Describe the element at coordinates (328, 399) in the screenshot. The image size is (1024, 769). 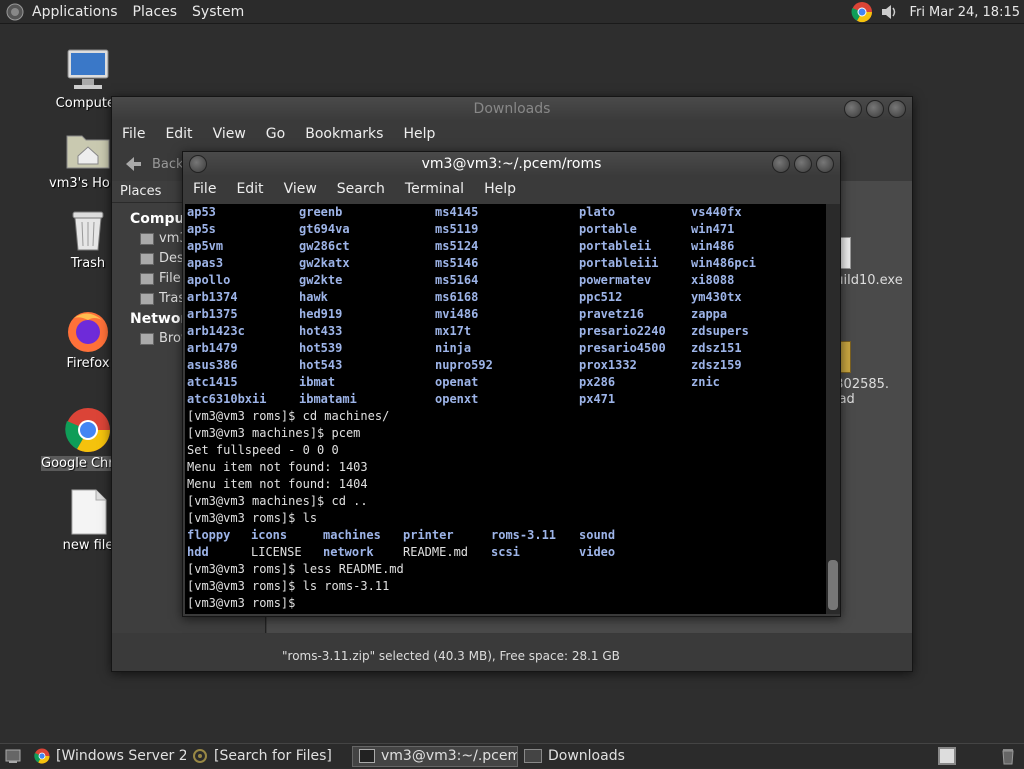
I see `dir-entry: ibmatami` at that location.